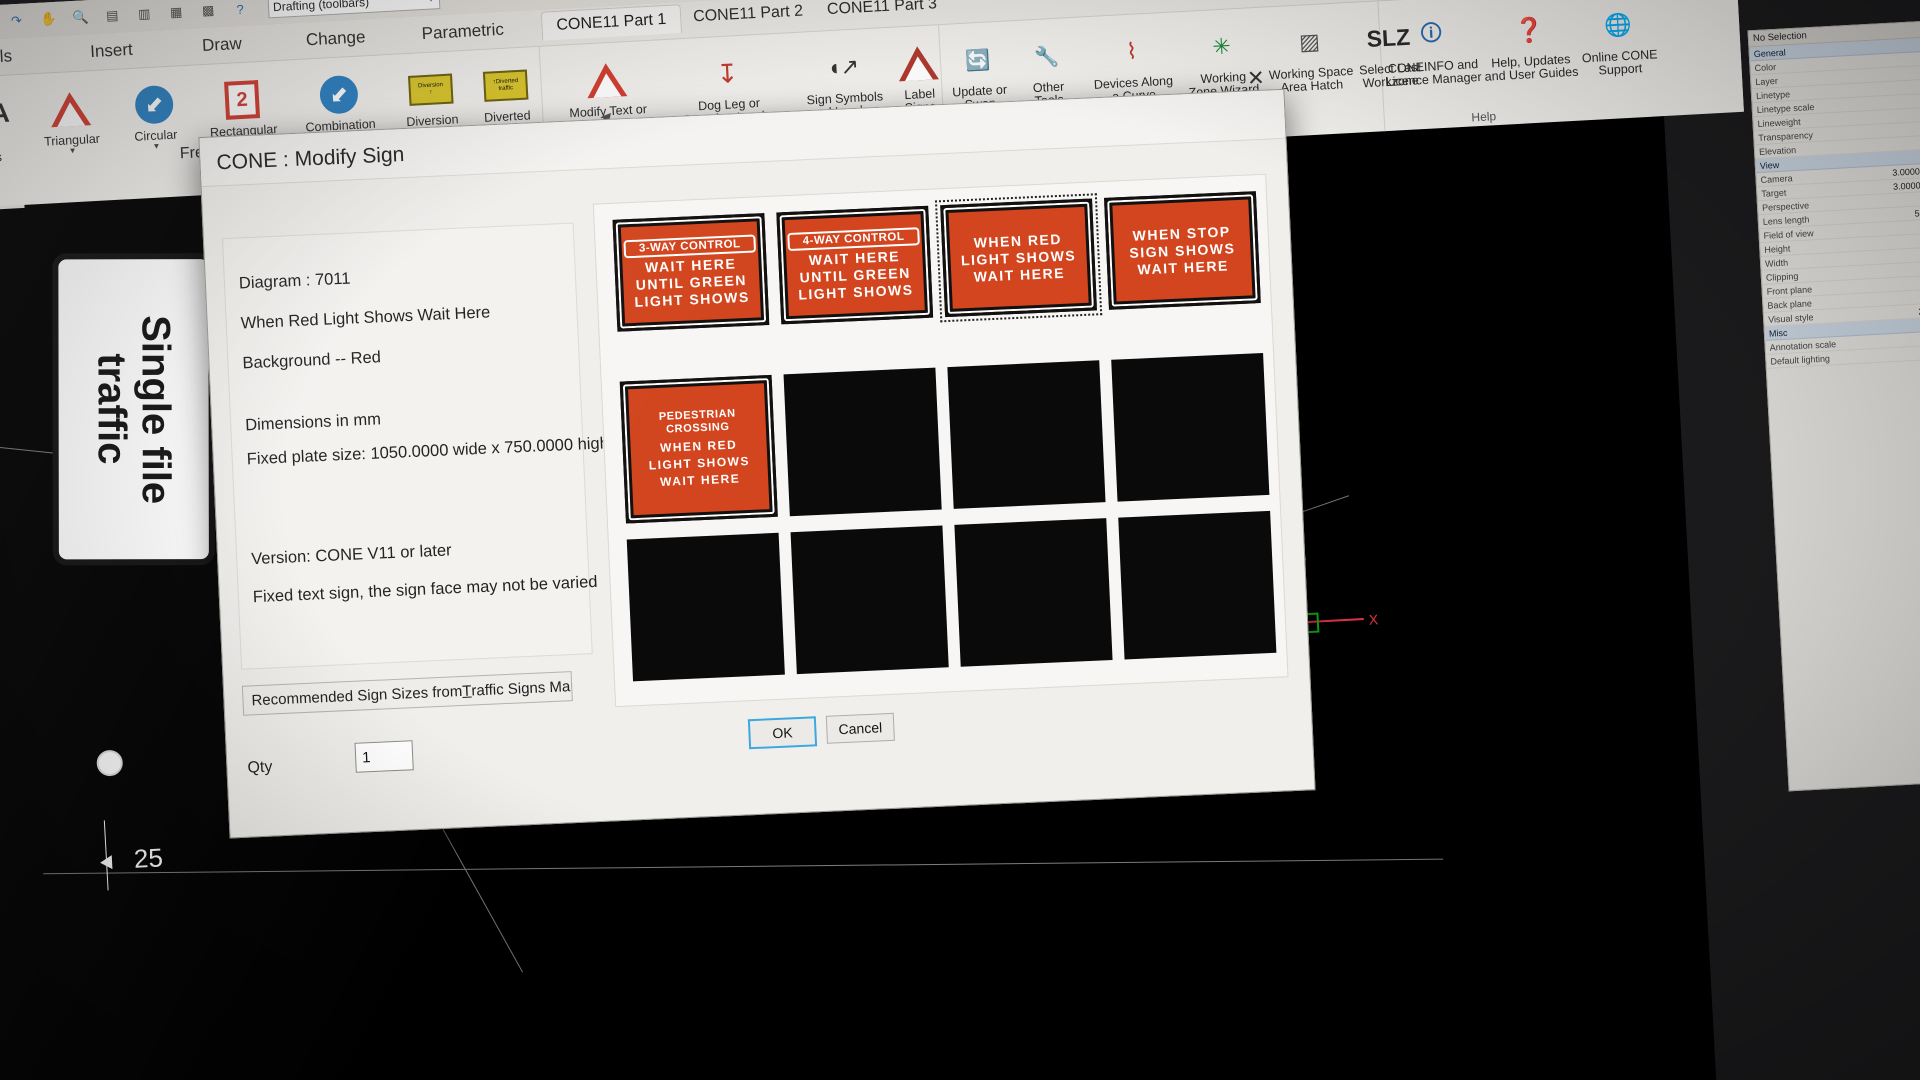 The height and width of the screenshot is (1080, 1920). What do you see at coordinates (133, 409) in the screenshot?
I see `canvas-sign-single-file-traffic: Single file traffic` at bounding box center [133, 409].